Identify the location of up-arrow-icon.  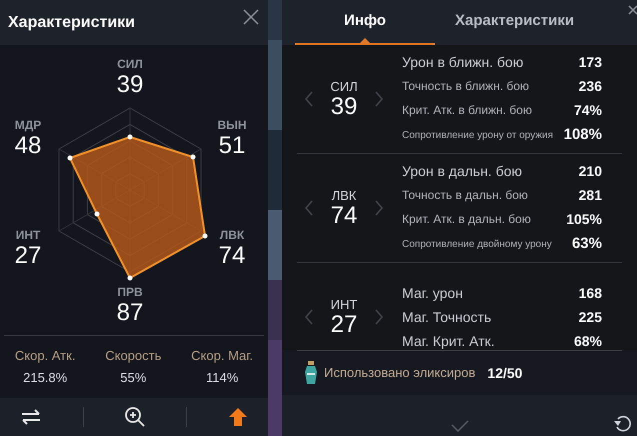
(238, 417).